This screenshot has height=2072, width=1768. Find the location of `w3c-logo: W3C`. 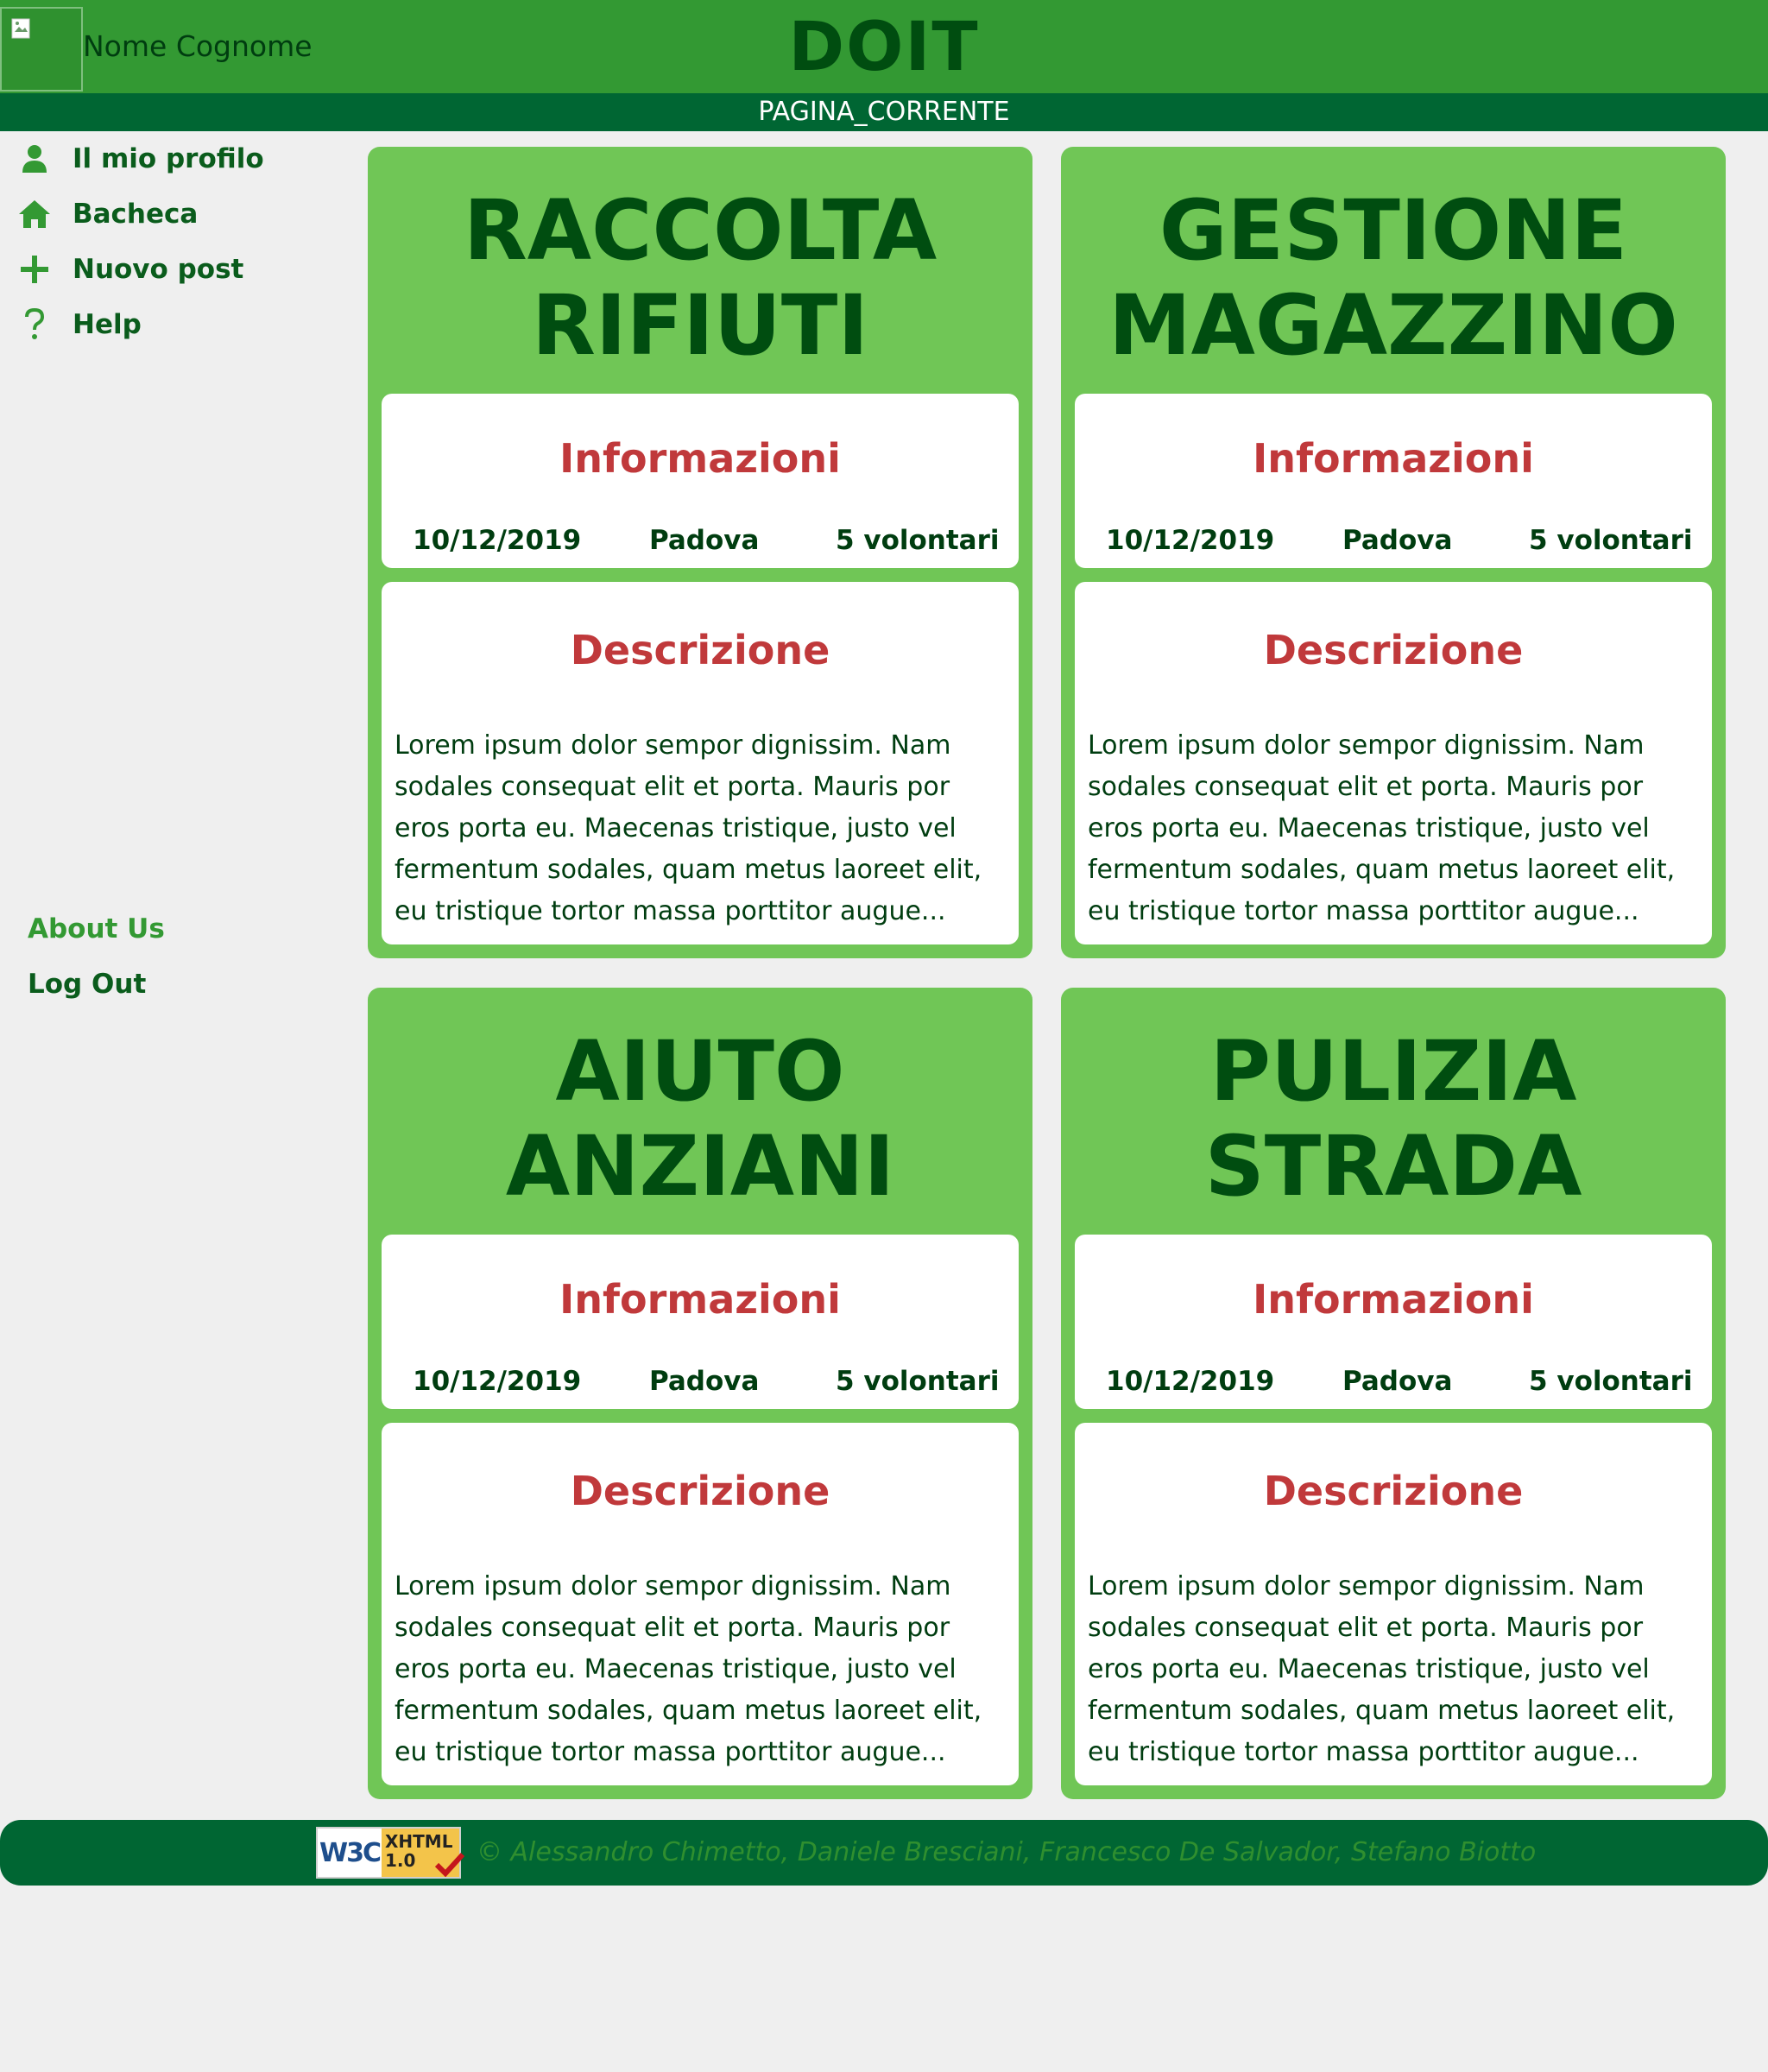

w3c-logo: W3C is located at coordinates (351, 1852).